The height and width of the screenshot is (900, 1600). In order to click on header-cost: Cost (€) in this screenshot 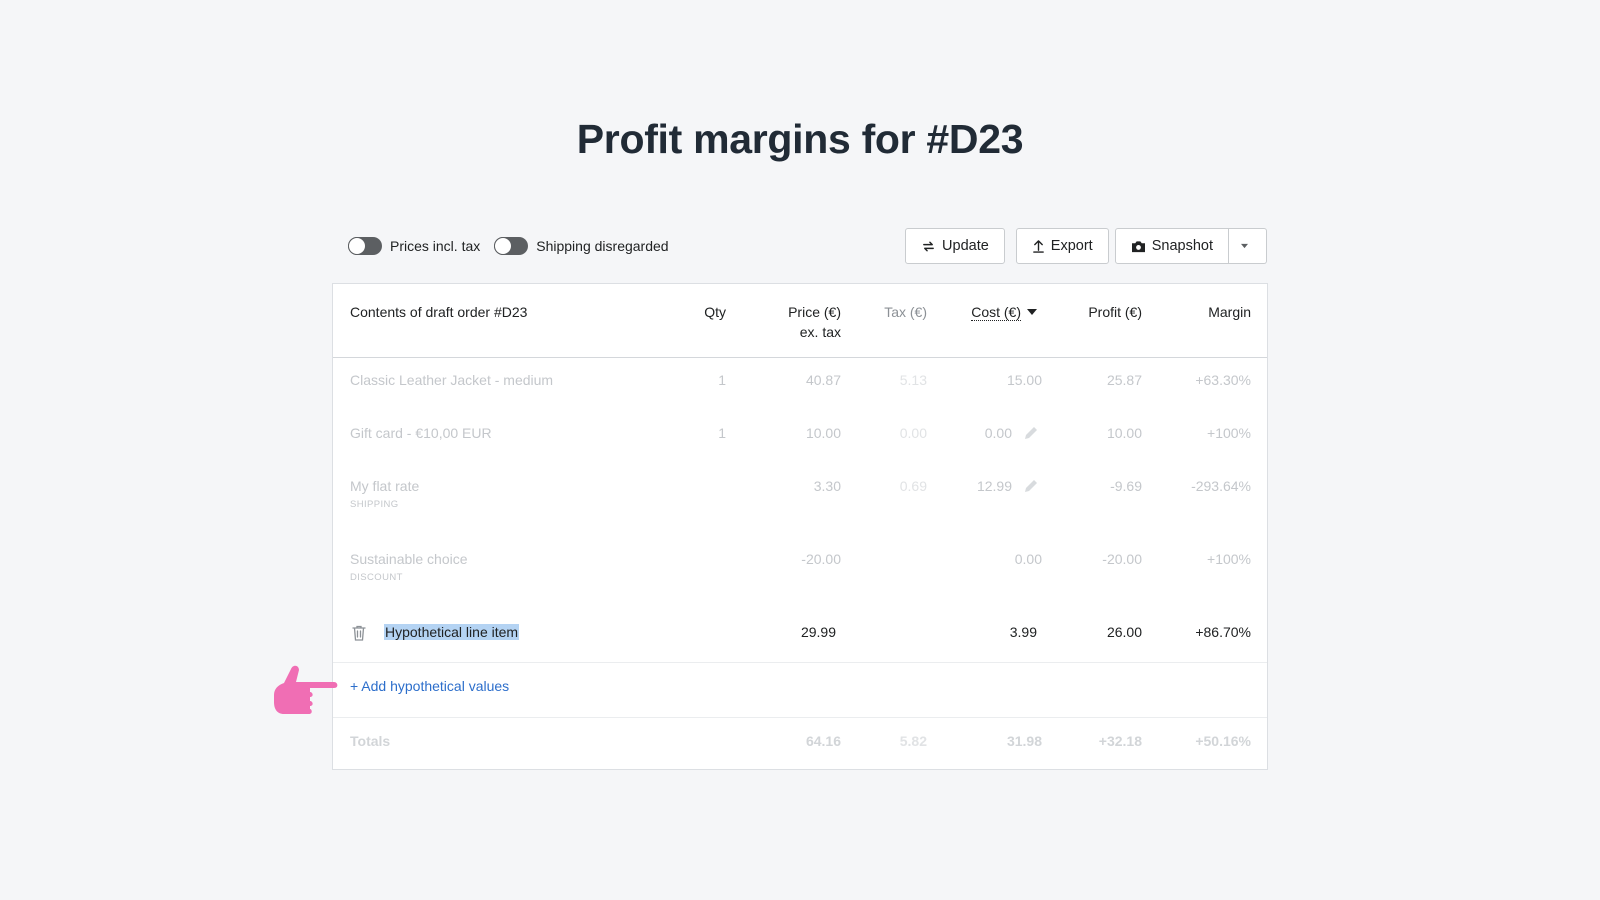, I will do `click(1004, 312)`.